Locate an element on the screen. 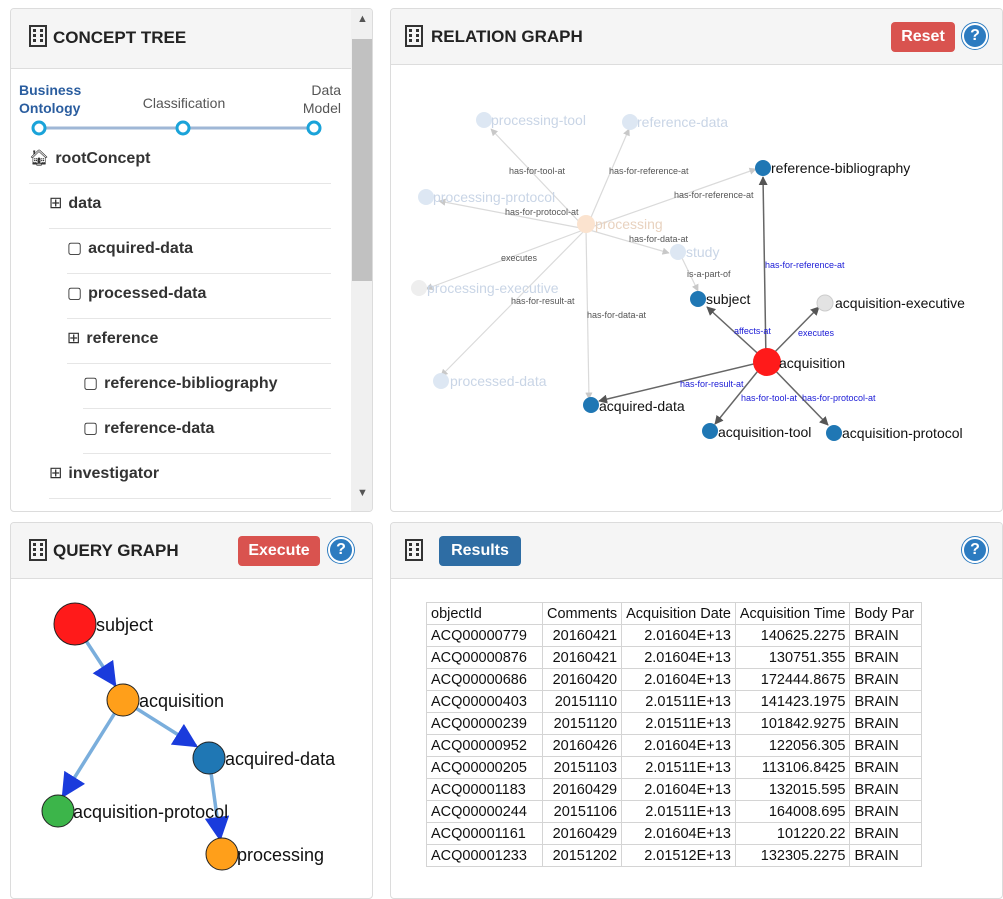 The height and width of the screenshot is (899, 1003). tree-node-processed-data: ▢ processed-data is located at coordinates (199, 296).